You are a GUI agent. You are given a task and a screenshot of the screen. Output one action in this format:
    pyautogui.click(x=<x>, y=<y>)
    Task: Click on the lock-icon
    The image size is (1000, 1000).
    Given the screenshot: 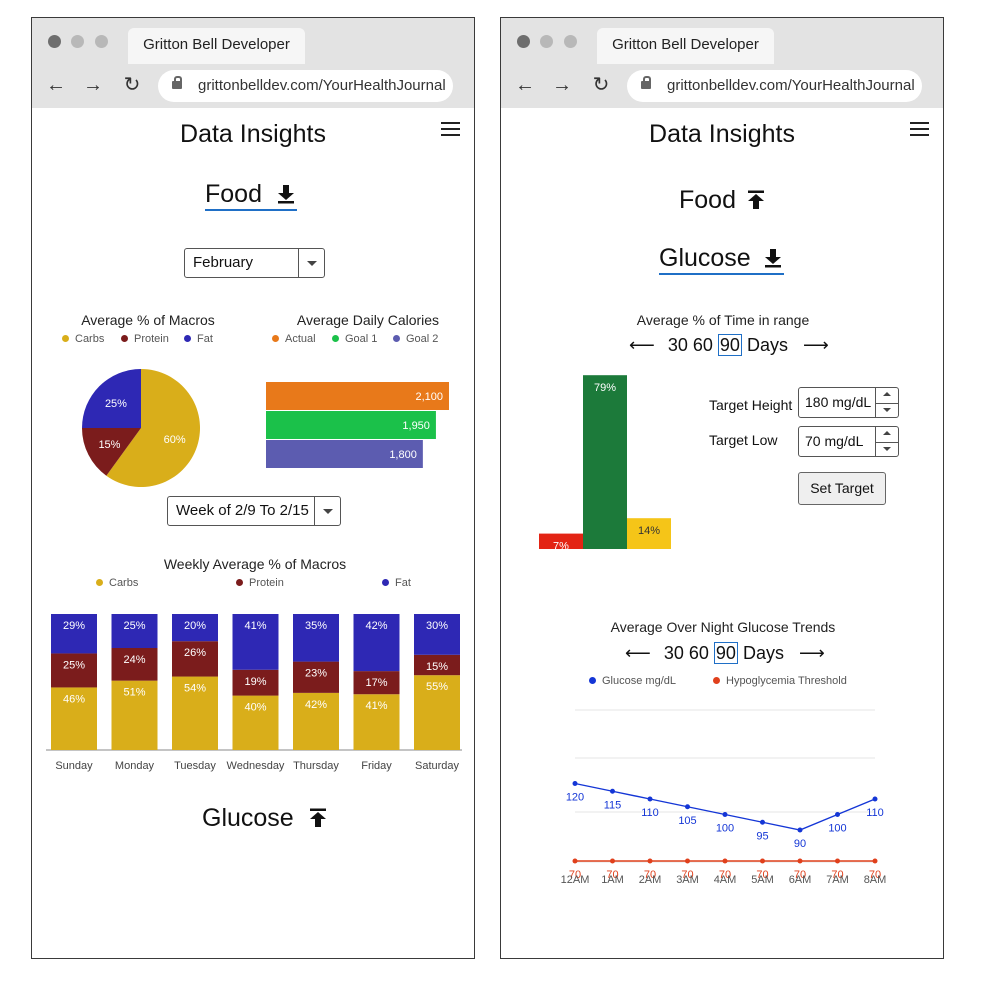 What is the action you would take?
    pyautogui.click(x=177, y=82)
    